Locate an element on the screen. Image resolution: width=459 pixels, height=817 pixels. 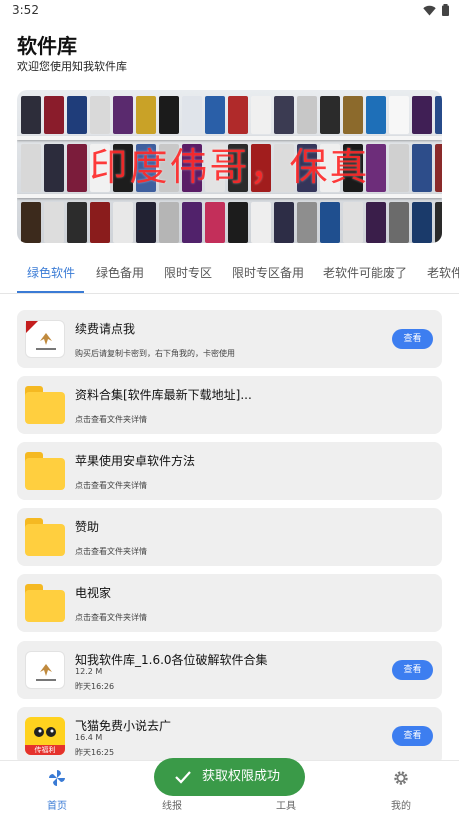
tab-limited-zone-backup: 限时专区备用 is located at coordinates (268, 272).